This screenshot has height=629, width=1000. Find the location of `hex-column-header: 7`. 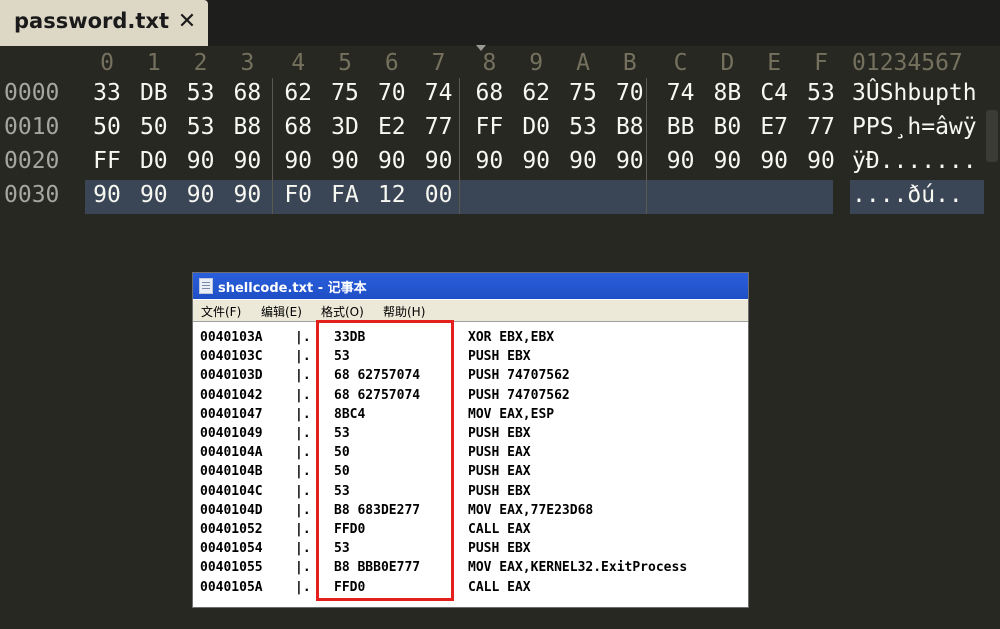

hex-column-header: 7 is located at coordinates (438, 63).